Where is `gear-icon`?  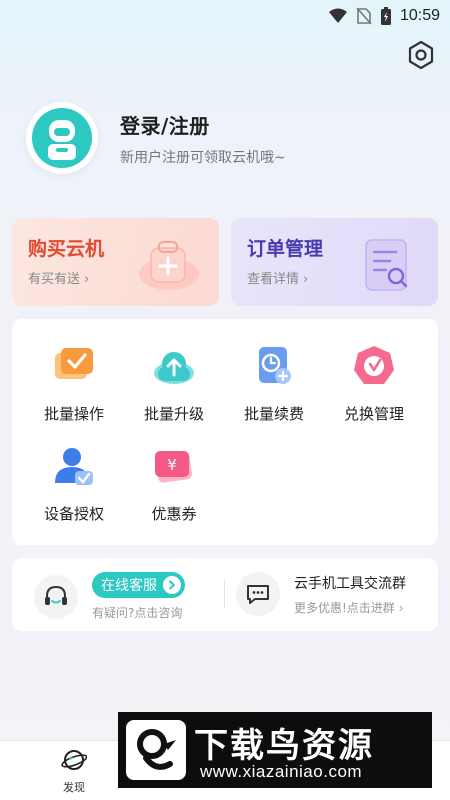 gear-icon is located at coordinates (421, 55).